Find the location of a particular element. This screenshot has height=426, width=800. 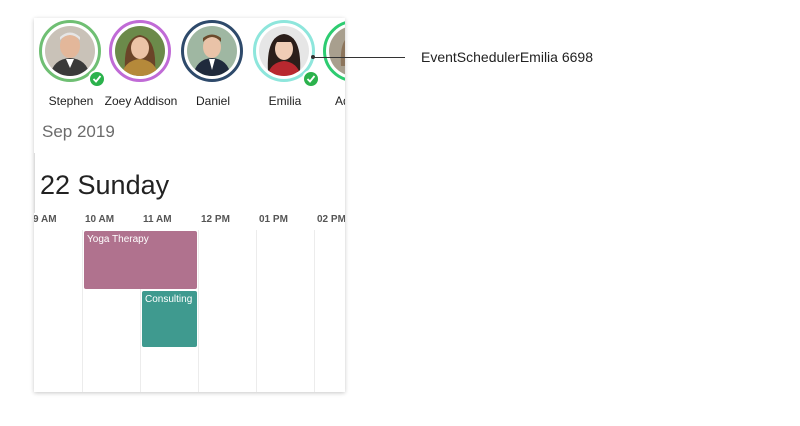

resource-emilia: Emilia is located at coordinates (286, 67).